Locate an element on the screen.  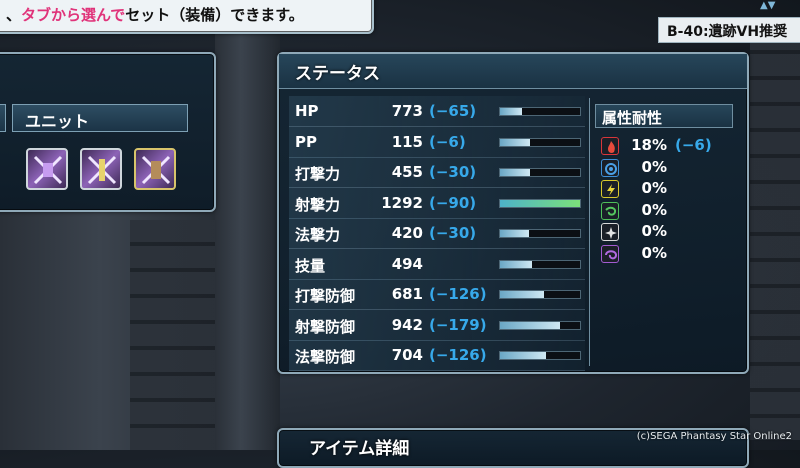
hint-bar: 、タブから選んでセット（装備）できます。 is located at coordinates (187, 17).